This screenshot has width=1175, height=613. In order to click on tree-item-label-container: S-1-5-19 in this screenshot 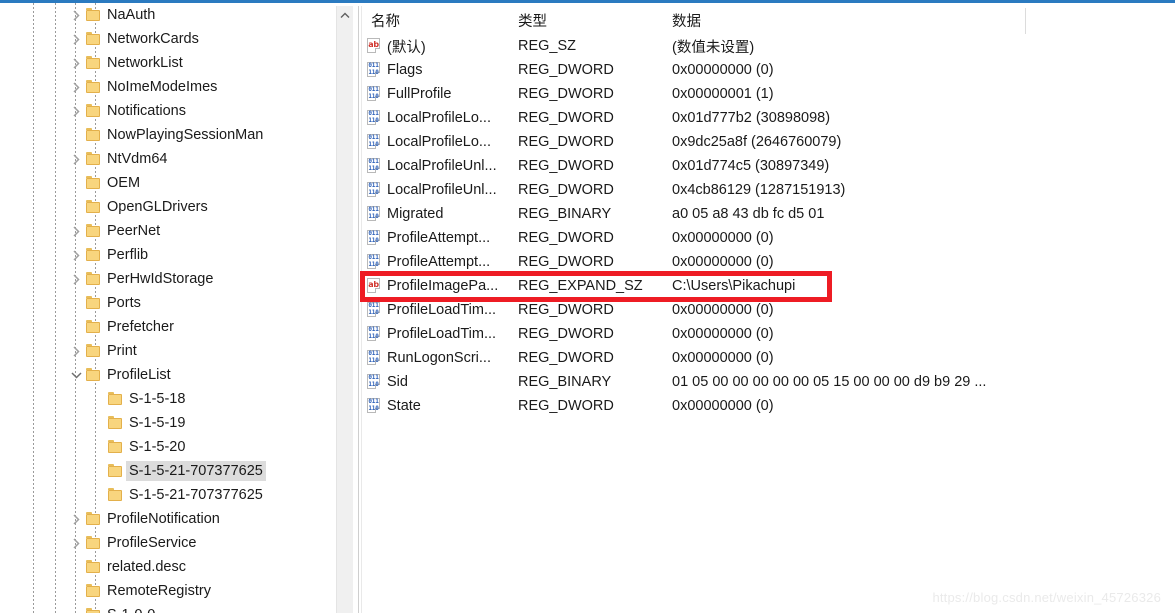, I will do `click(157, 423)`.